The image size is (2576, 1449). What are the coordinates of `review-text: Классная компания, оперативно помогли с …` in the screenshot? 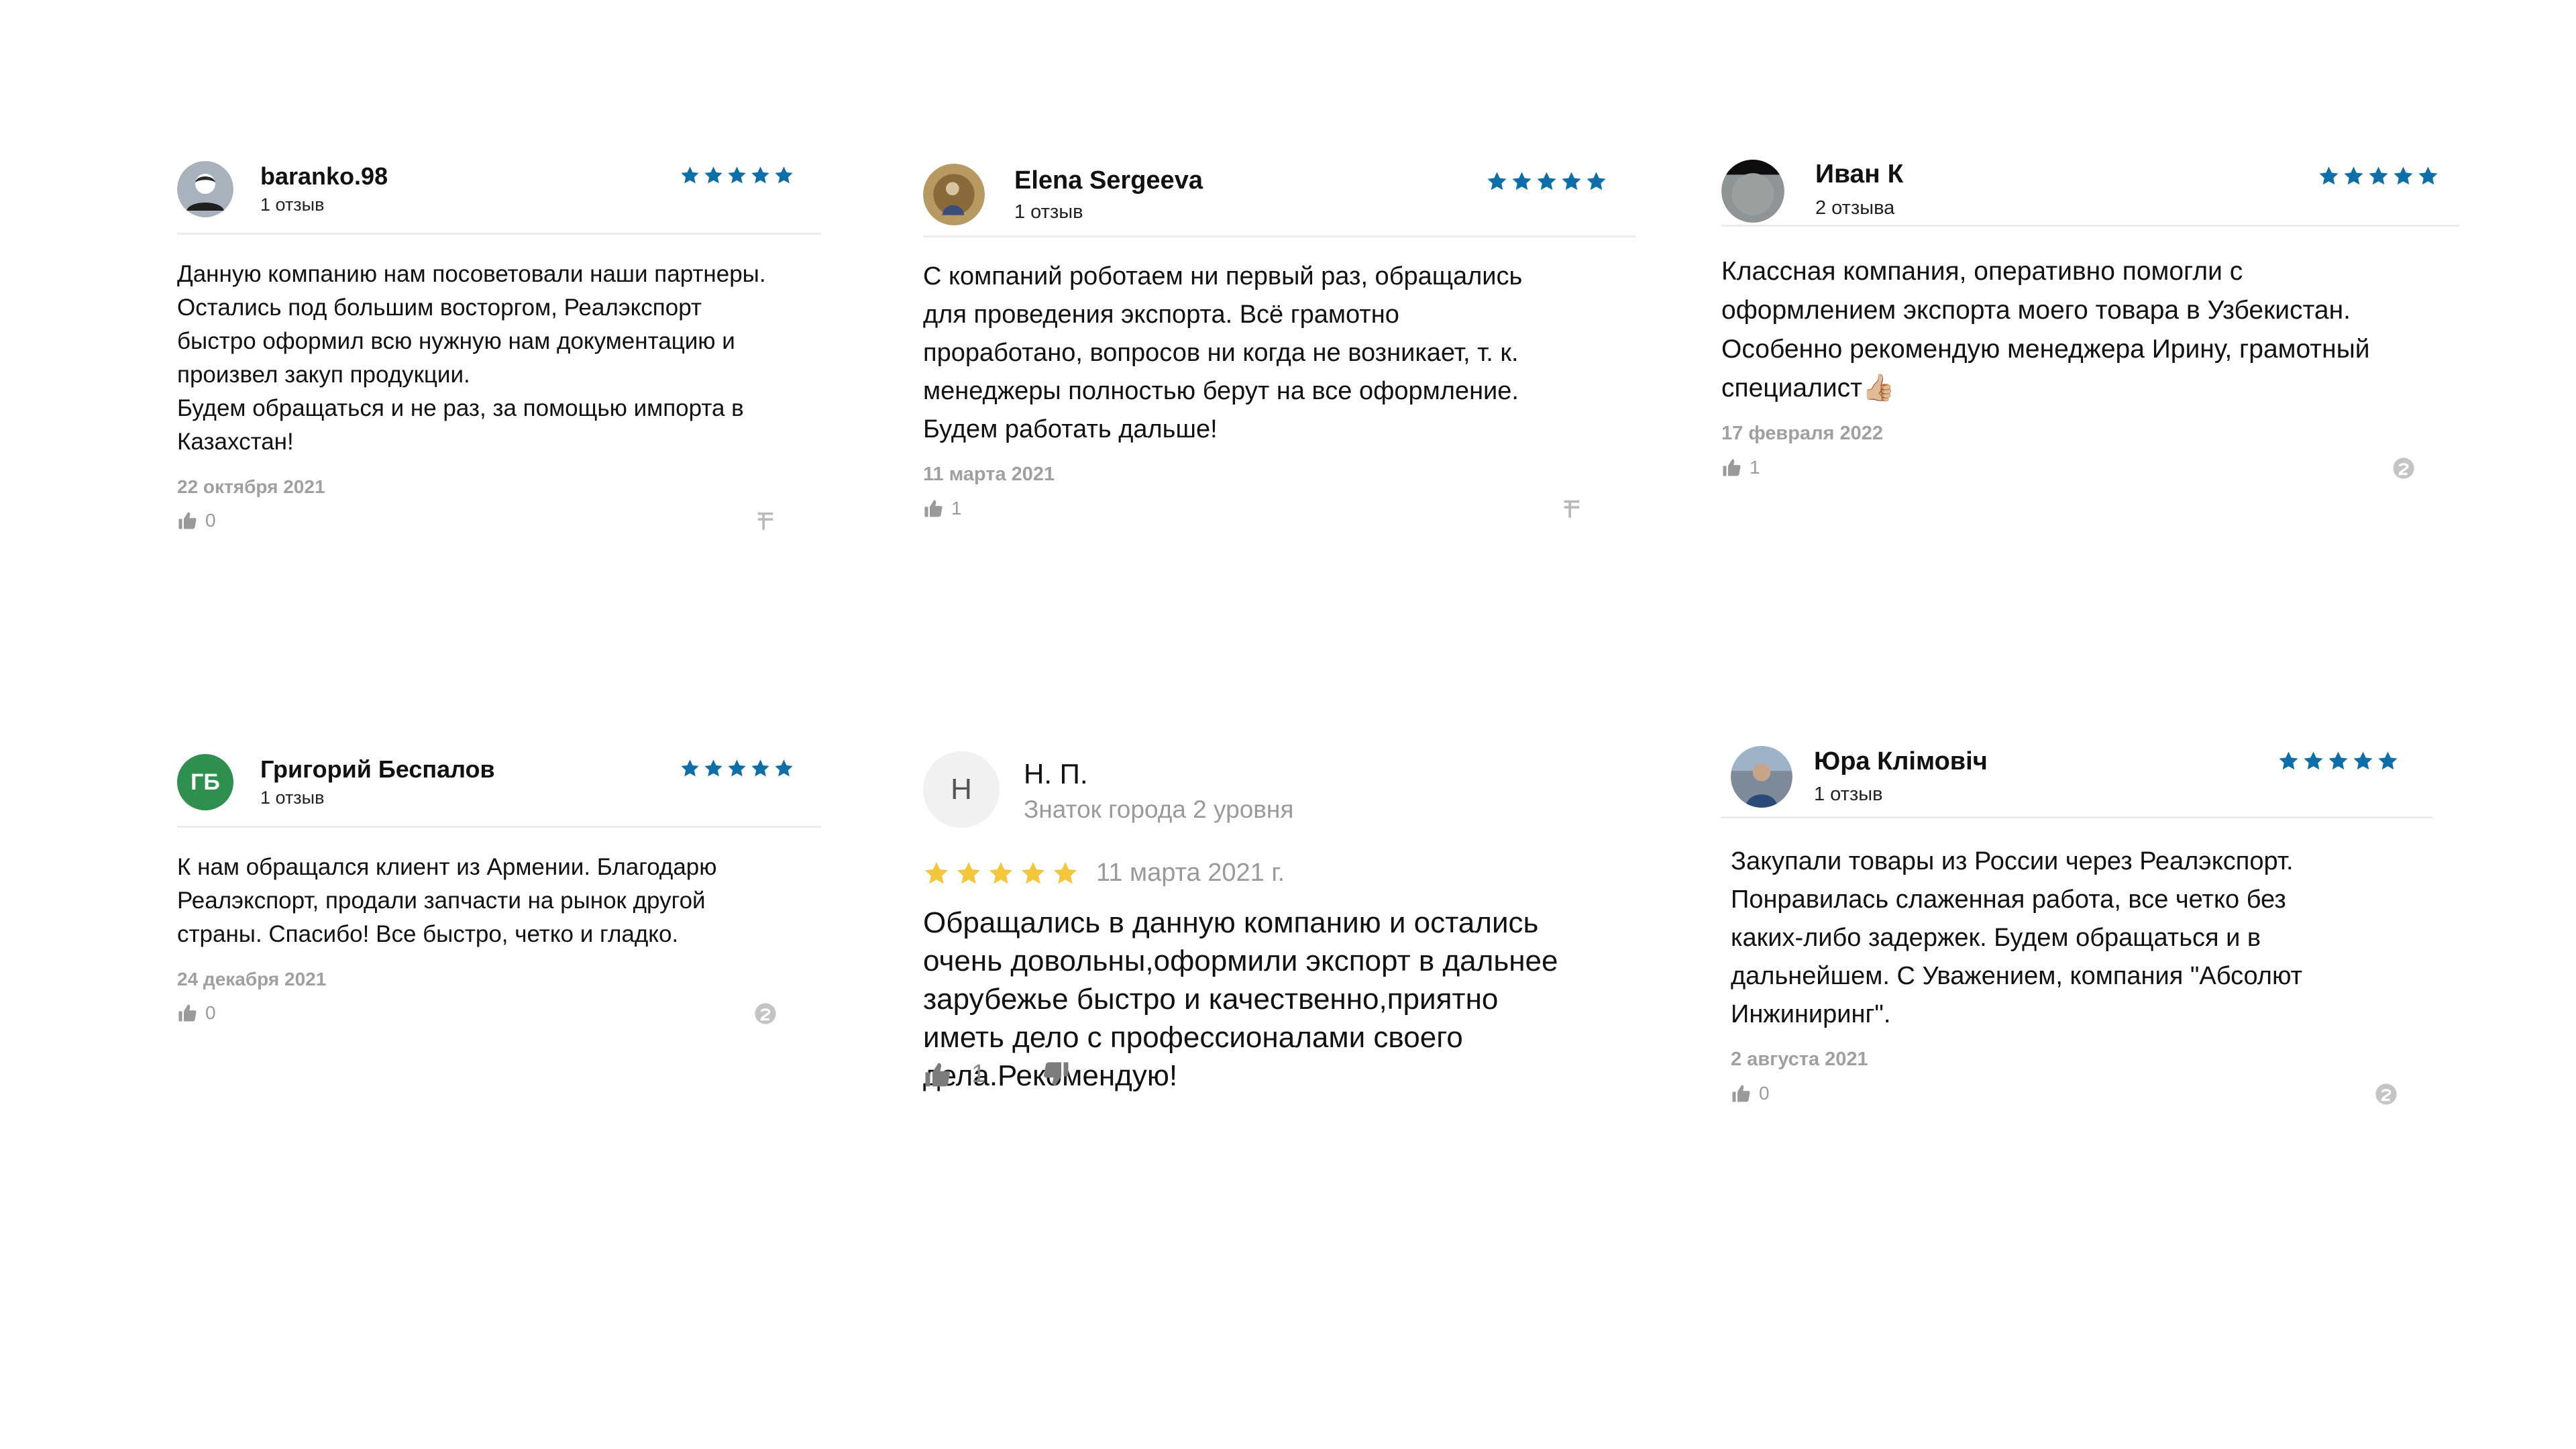 It's located at (2045, 329).